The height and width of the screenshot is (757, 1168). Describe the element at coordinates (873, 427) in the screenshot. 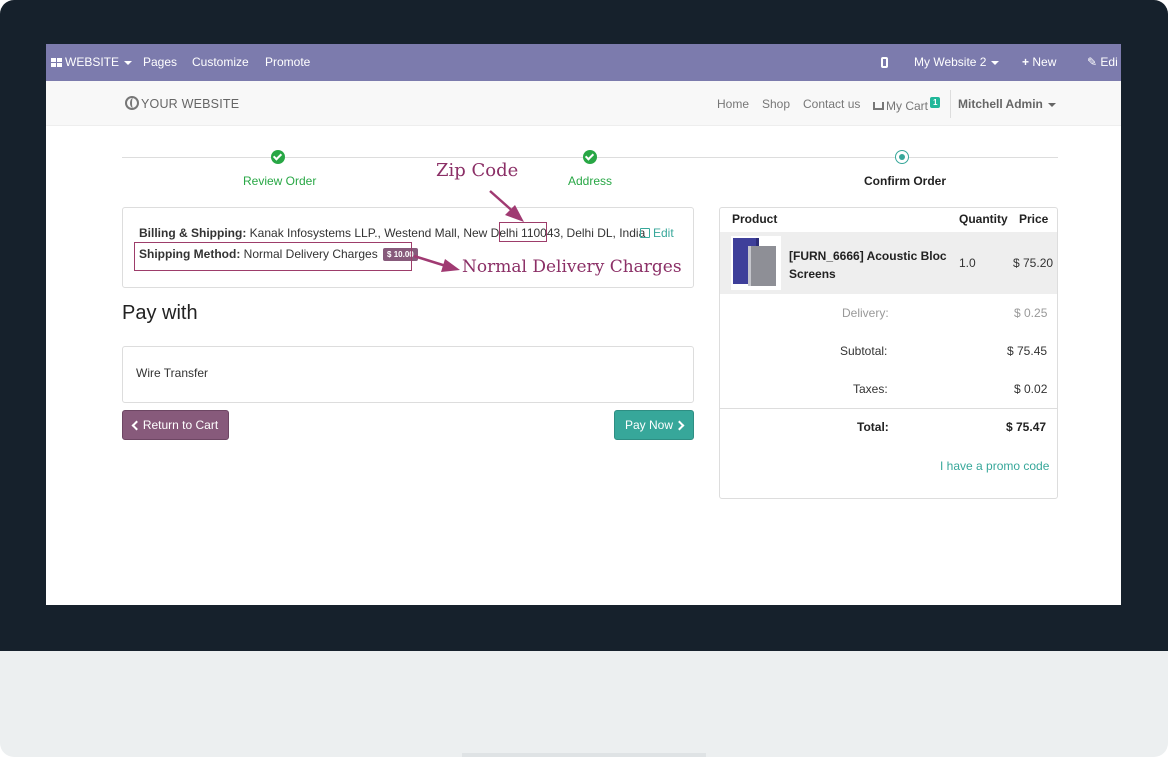

I see `total-label: Total:` at that location.